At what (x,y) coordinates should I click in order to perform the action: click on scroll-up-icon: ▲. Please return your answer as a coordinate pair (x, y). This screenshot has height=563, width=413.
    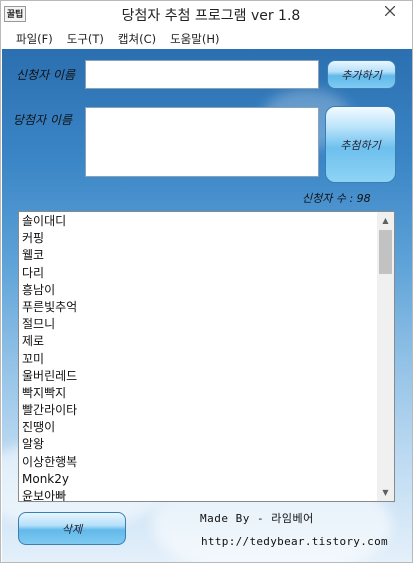
    Looking at the image, I should click on (385, 220).